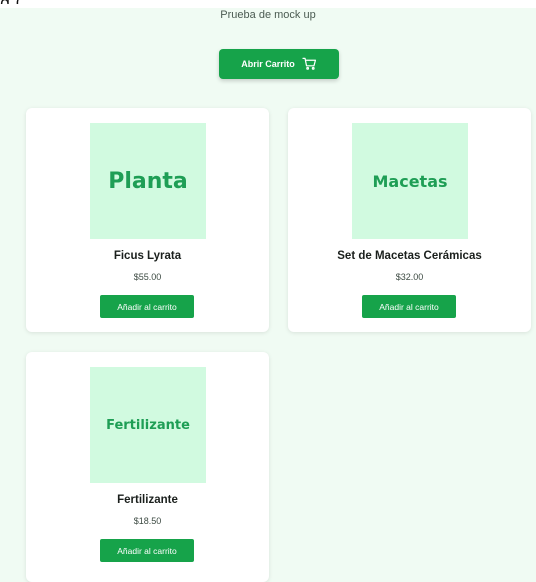  What do you see at coordinates (268, 64) in the screenshot?
I see `open-cart-label: Abrir Carrito` at bounding box center [268, 64].